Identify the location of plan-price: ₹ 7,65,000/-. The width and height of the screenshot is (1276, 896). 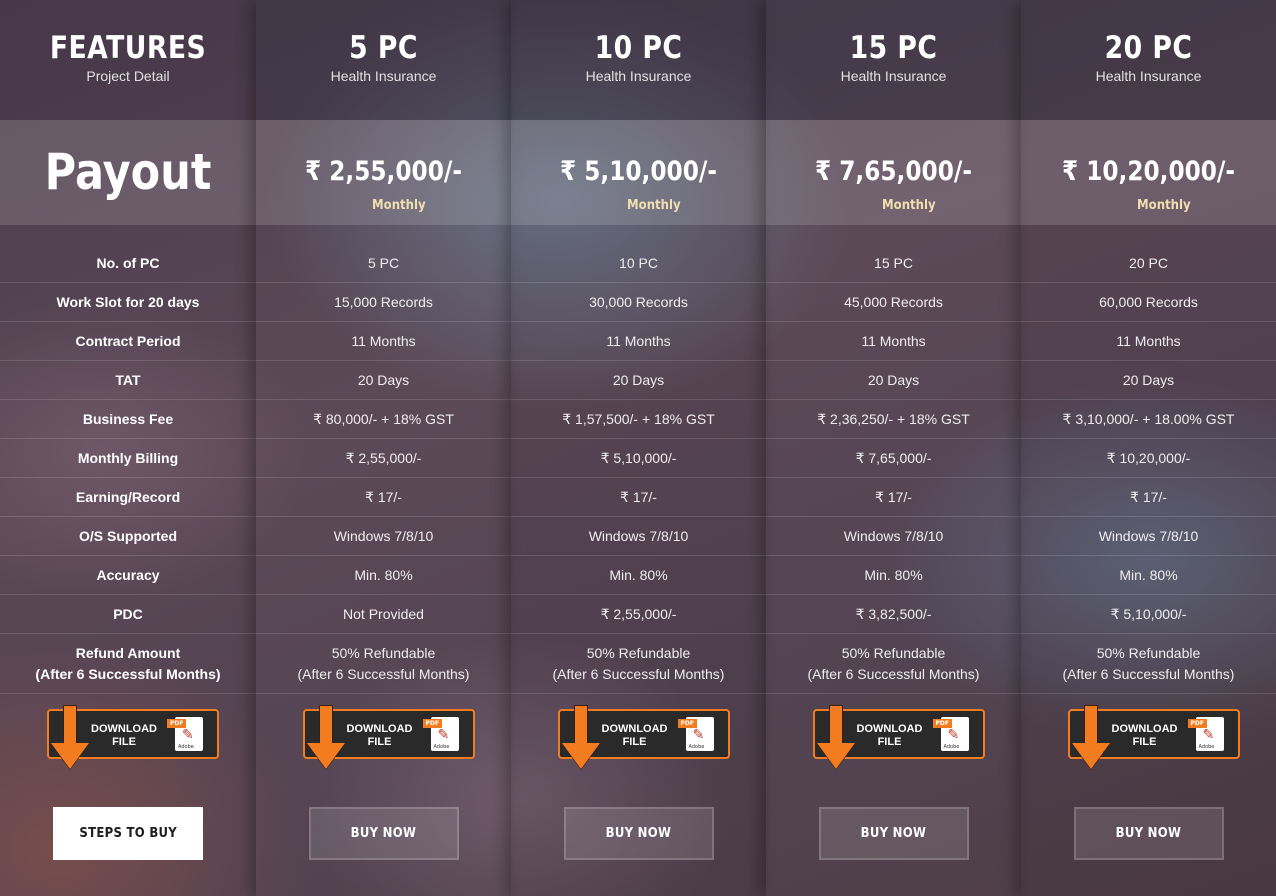
(893, 171).